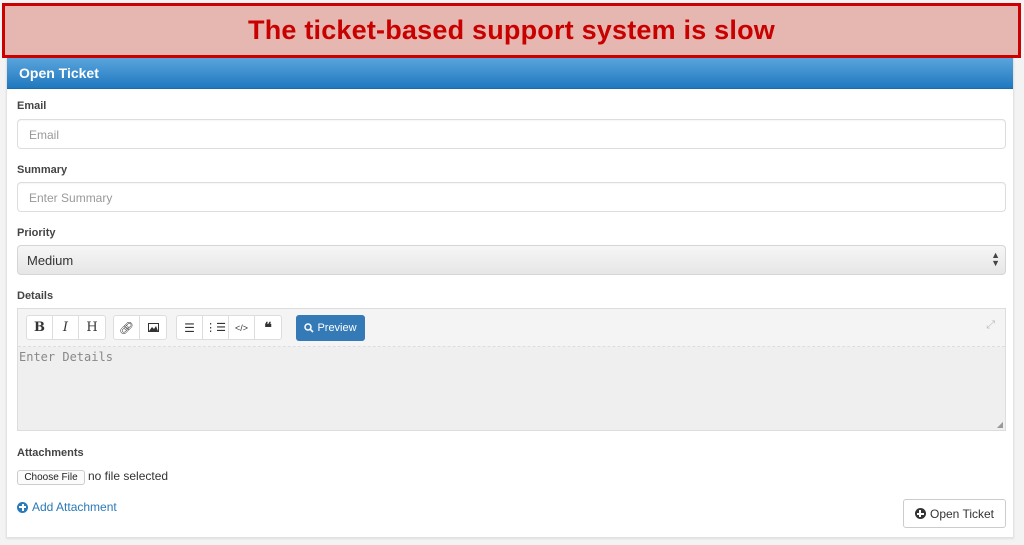 Image resolution: width=1024 pixels, height=545 pixels. Describe the element at coordinates (511, 357) in the screenshot. I see `details-textarea: Enter Details` at that location.